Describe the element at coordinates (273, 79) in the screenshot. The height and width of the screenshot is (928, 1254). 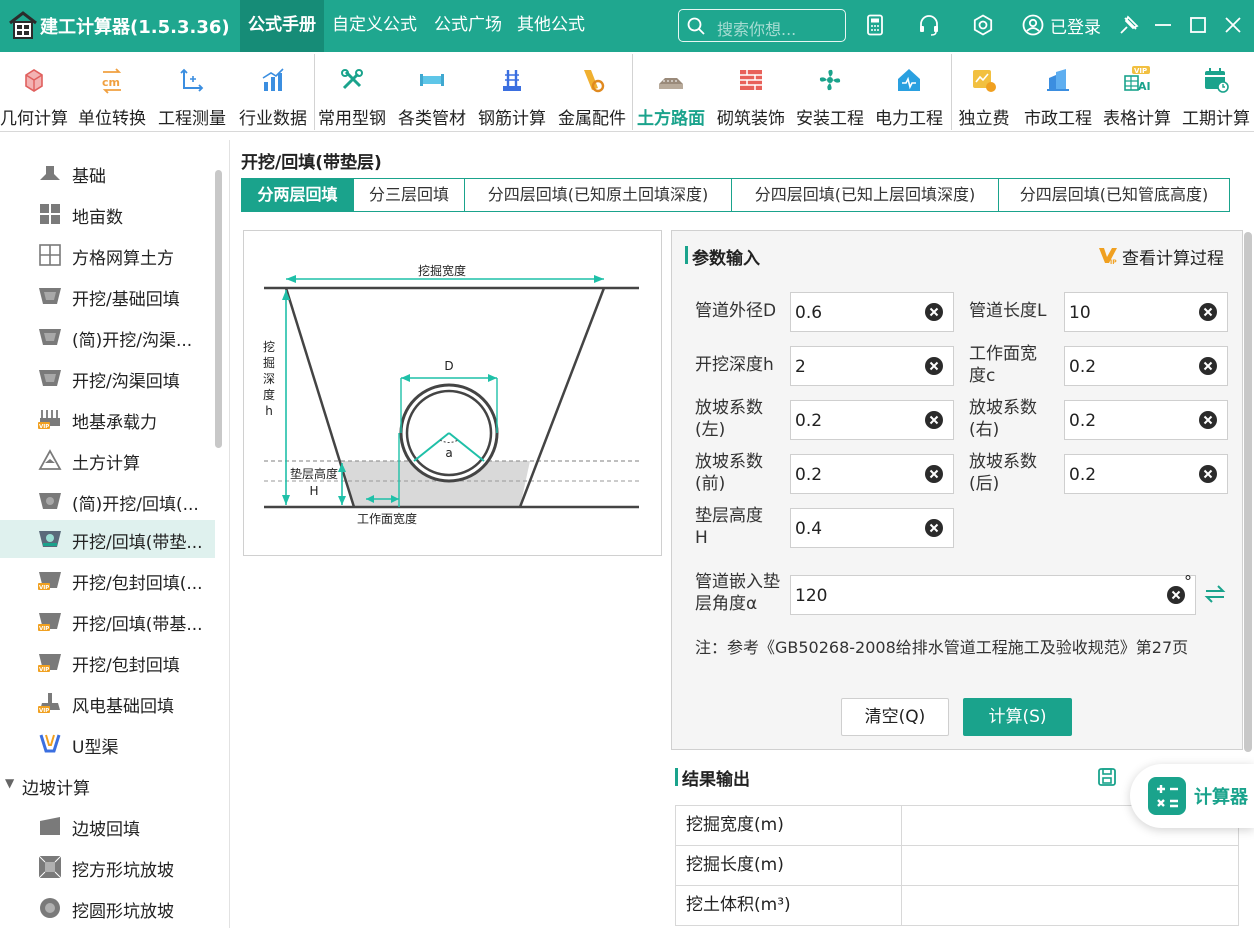
I see `industry-data-icon` at that location.